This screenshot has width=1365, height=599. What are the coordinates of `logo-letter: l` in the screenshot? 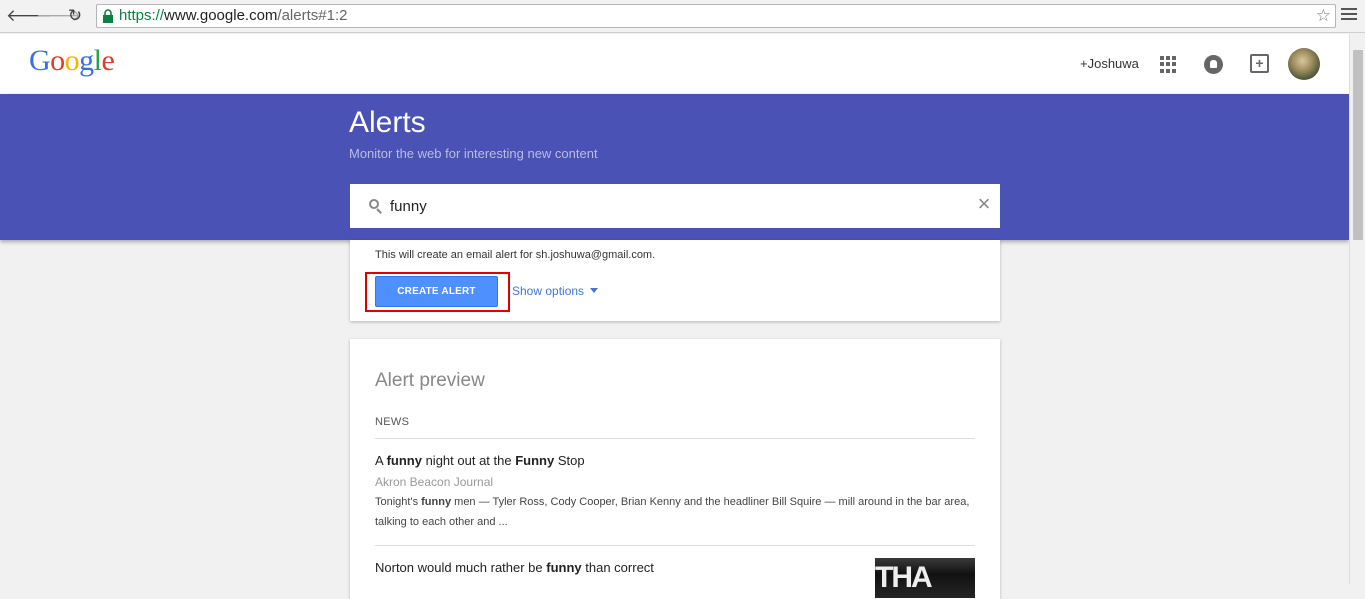 It's located at (97, 60).